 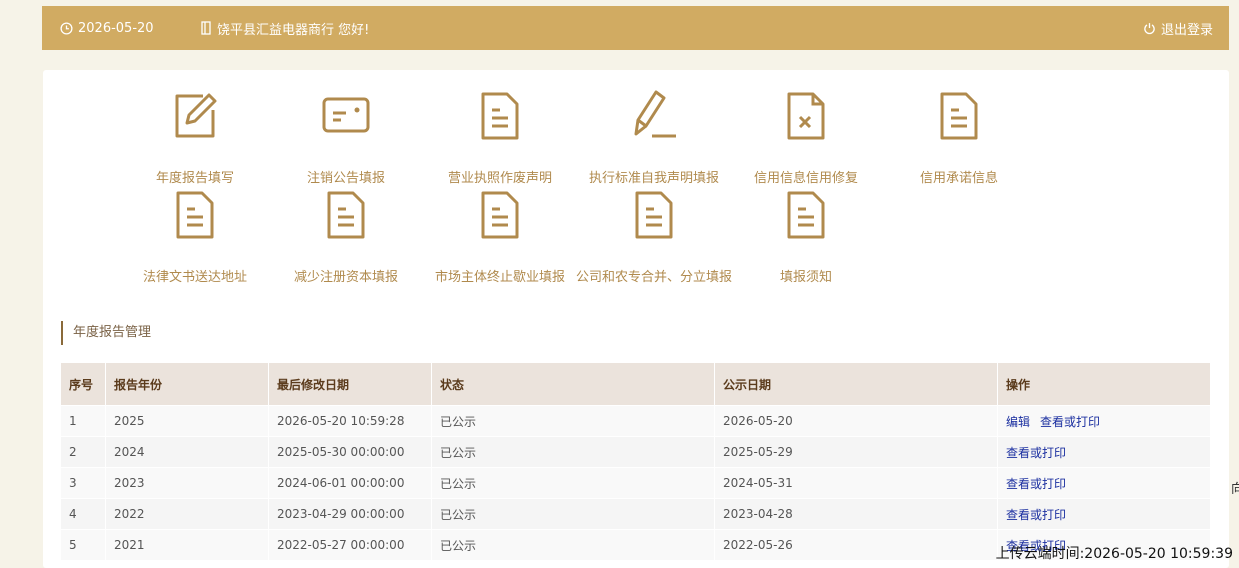 I want to click on cell-modified: 2024-06-01 00:00:00, so click(x=350, y=483).